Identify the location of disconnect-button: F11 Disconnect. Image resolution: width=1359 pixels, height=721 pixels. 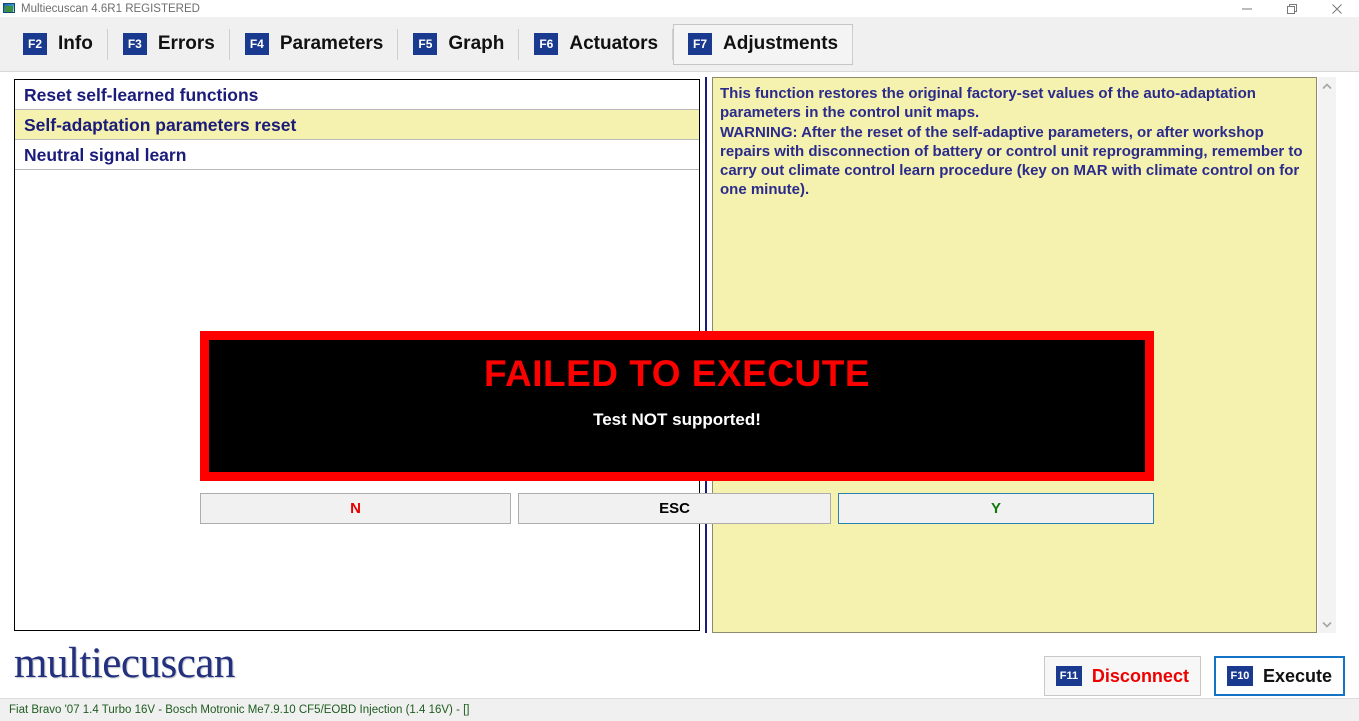
(1122, 676).